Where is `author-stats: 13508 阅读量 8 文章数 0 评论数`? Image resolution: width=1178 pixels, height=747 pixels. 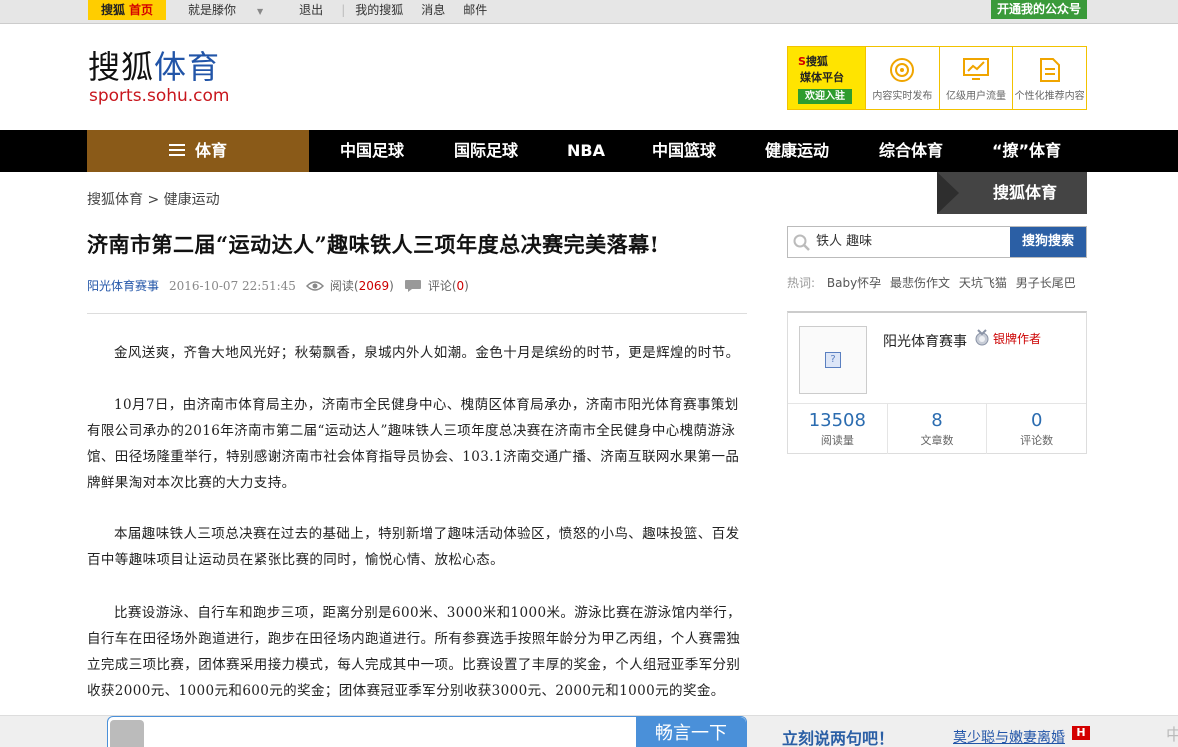 author-stats: 13508 阅读量 8 文章数 0 评论数 is located at coordinates (937, 428).